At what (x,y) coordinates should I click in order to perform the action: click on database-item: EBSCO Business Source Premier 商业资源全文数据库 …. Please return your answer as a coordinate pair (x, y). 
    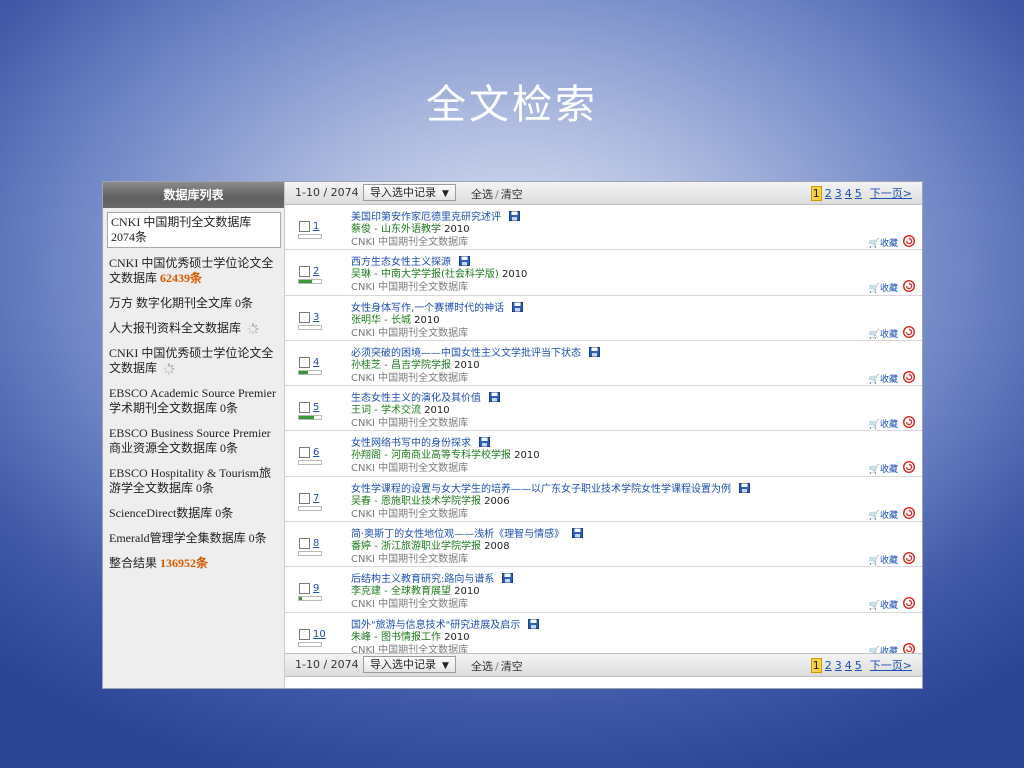
    Looking at the image, I should click on (194, 441).